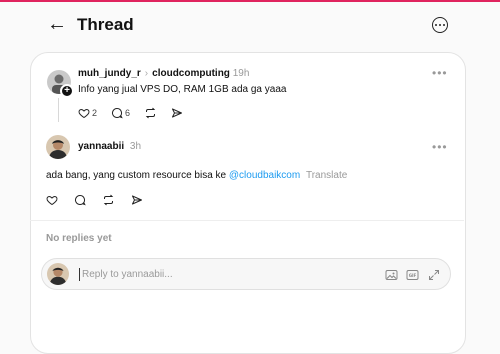  What do you see at coordinates (440, 73) in the screenshot?
I see `parent-post-more-icon: •••` at bounding box center [440, 73].